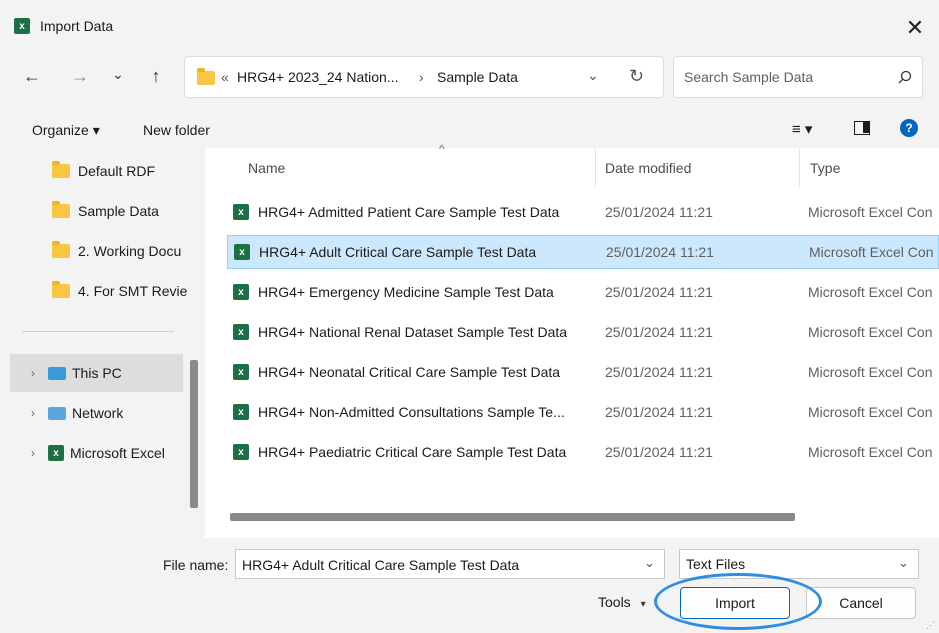 The image size is (939, 633). What do you see at coordinates (266, 168) in the screenshot?
I see `column-header-name: Name` at bounding box center [266, 168].